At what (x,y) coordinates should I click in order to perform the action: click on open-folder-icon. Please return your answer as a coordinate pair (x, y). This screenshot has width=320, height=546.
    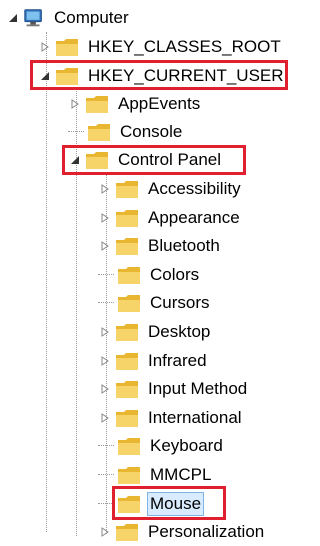
    Looking at the image, I should click on (129, 504).